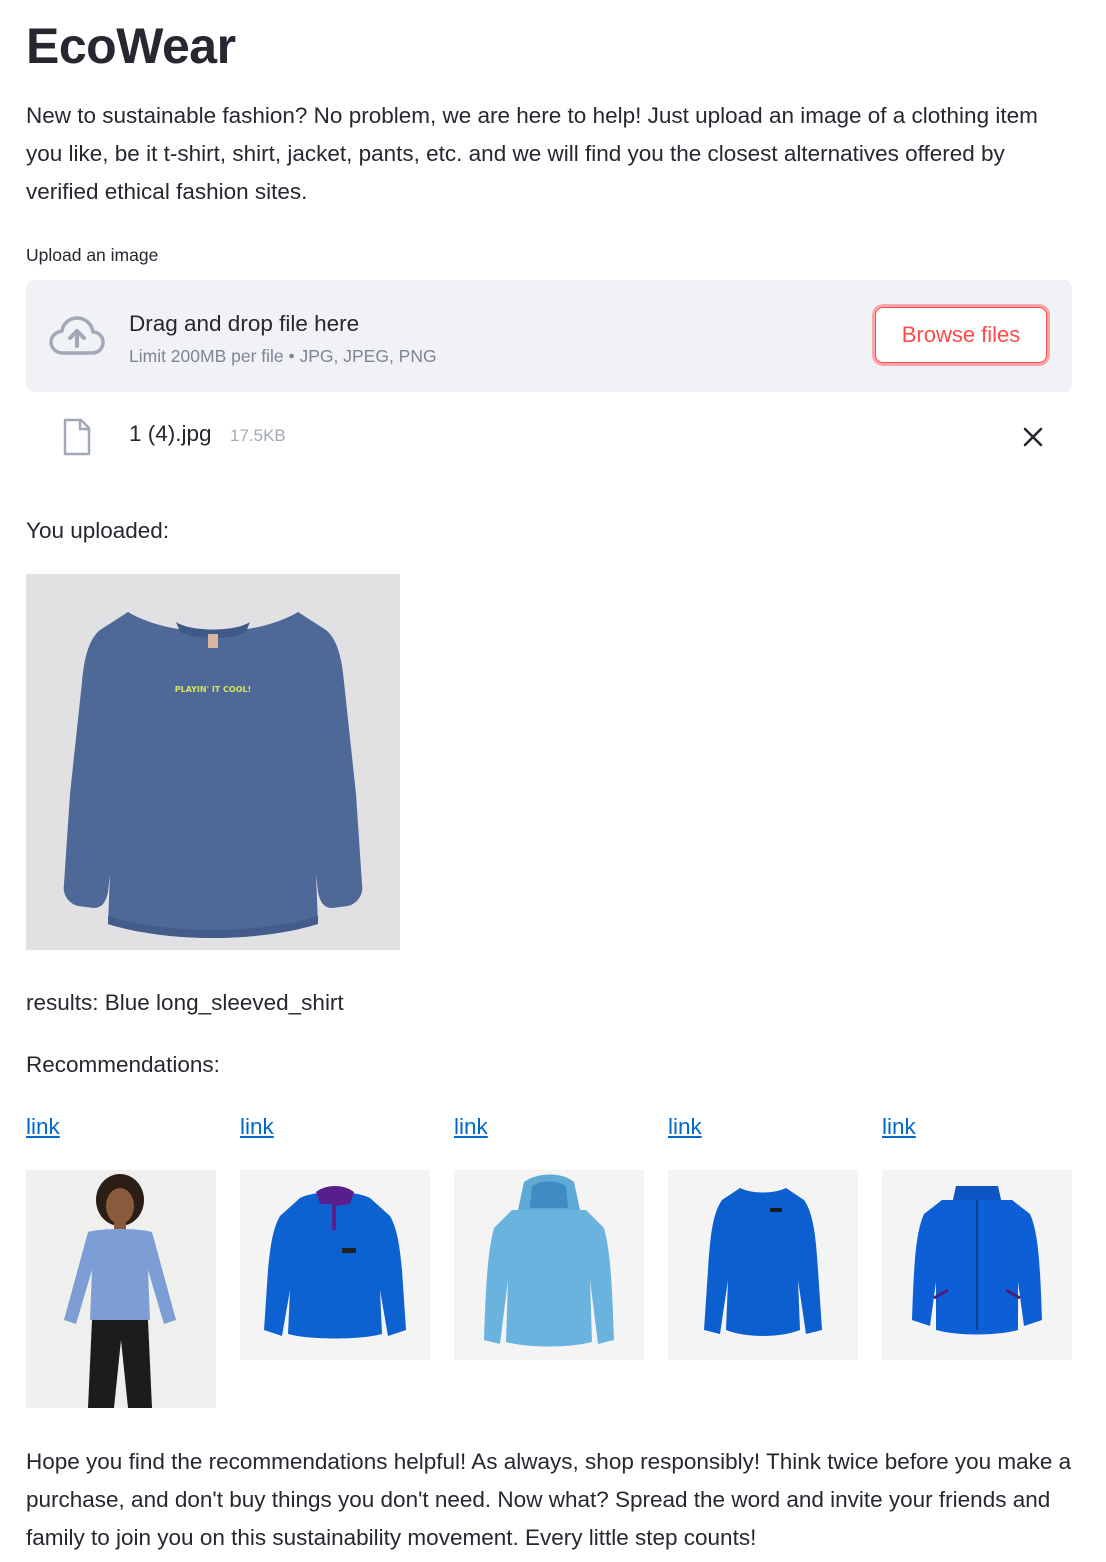 The height and width of the screenshot is (1562, 1106). Describe the element at coordinates (213, 689) in the screenshot. I see `sweatshirt-print: PLAYIN' IT COOL!` at that location.